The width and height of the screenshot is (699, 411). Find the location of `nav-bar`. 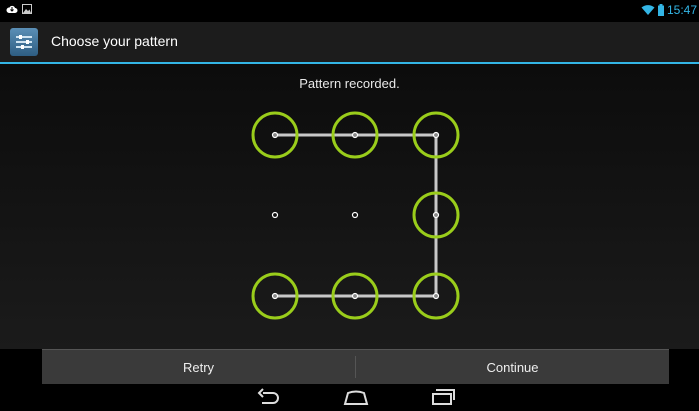

nav-bar is located at coordinates (349, 397).